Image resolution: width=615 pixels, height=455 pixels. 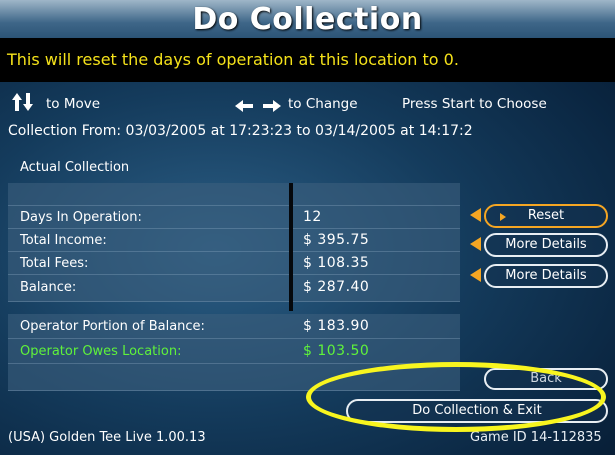 What do you see at coordinates (546, 276) in the screenshot?
I see `more-details-fees-button: More Details` at bounding box center [546, 276].